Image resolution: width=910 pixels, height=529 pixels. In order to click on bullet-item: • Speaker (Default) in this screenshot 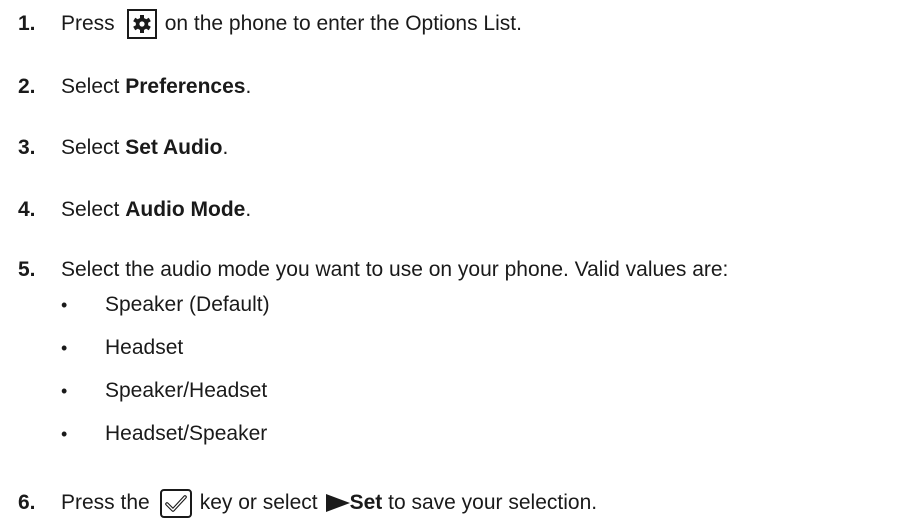, I will do `click(165, 305)`.